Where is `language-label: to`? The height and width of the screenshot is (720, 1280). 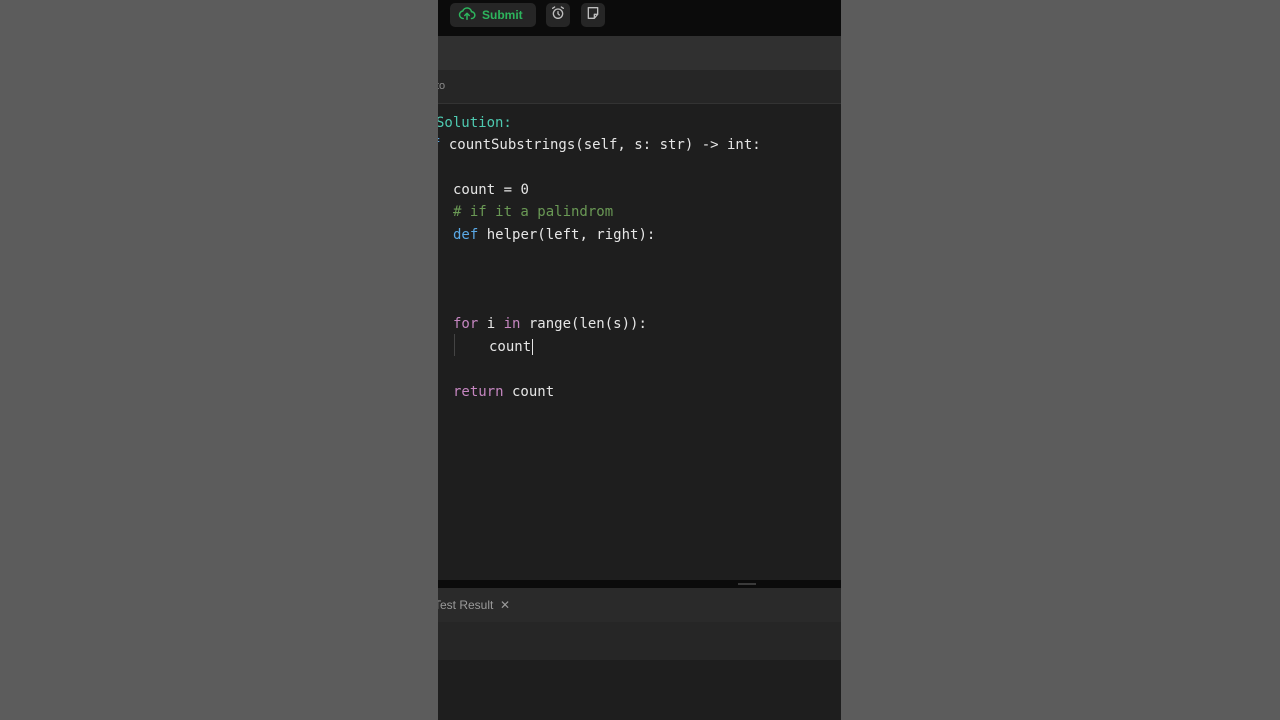
language-label: to is located at coordinates (441, 86).